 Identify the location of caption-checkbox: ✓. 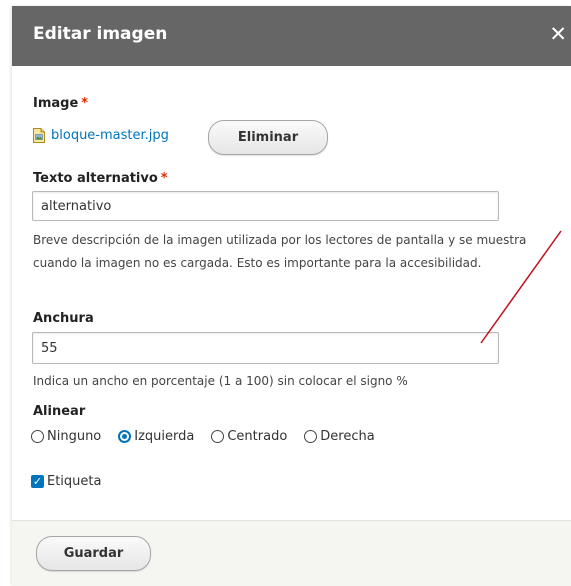
(37, 481).